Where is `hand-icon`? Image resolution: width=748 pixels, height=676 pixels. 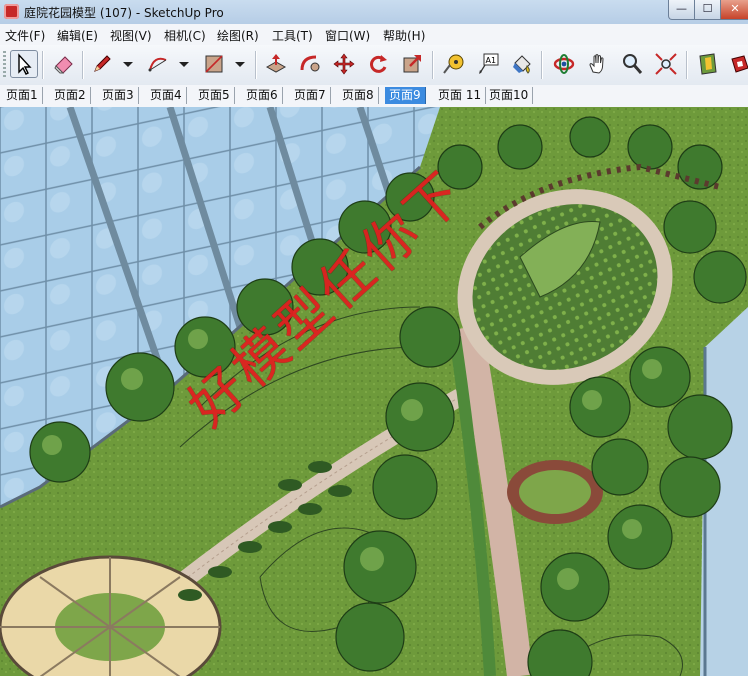
hand-icon is located at coordinates (596, 64).